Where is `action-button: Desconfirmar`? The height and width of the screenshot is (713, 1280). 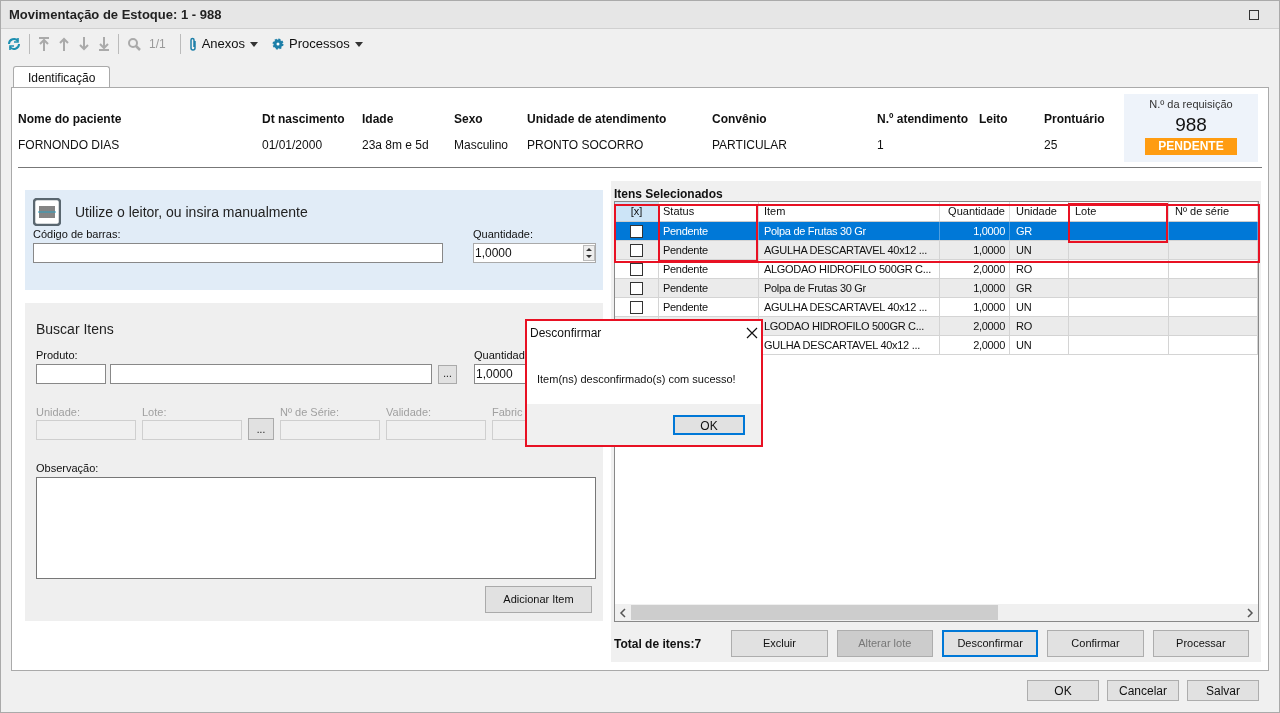
action-button: Desconfirmar is located at coordinates (990, 643).